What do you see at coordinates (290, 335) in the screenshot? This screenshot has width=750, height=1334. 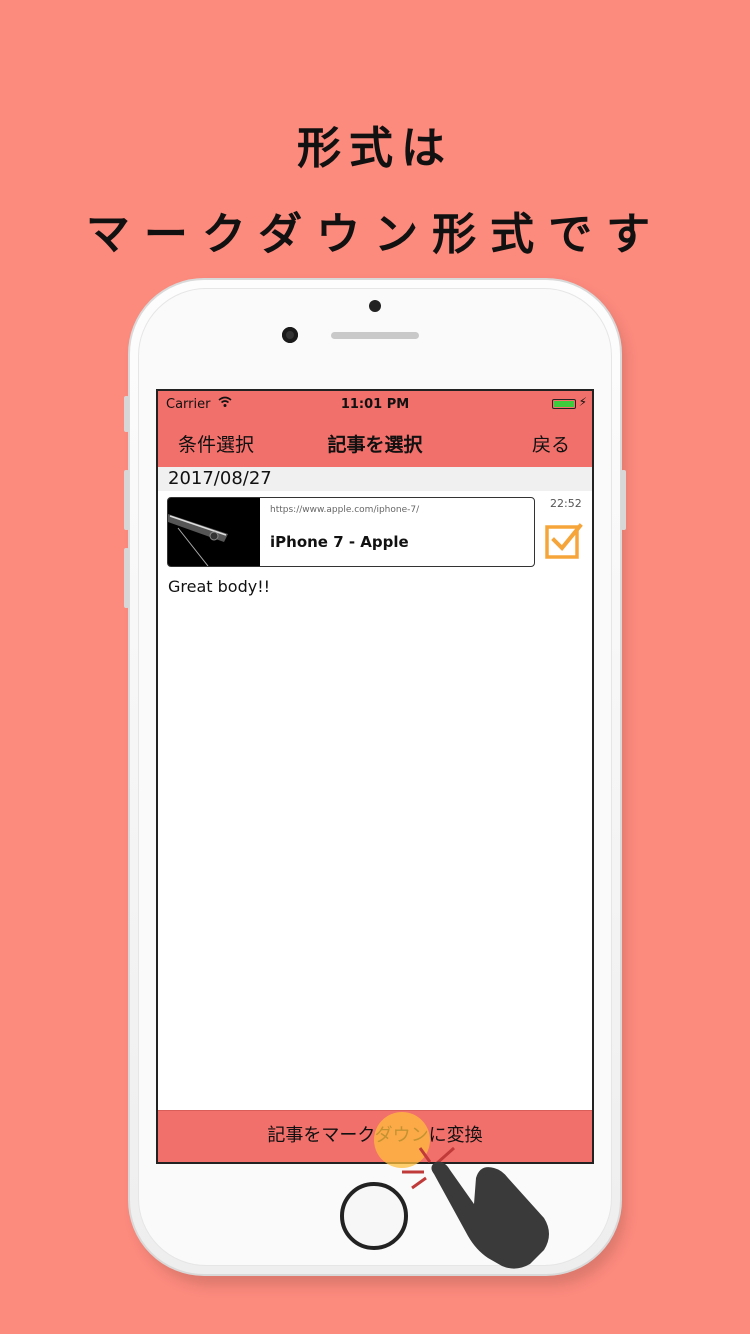 I see `front-camera` at bounding box center [290, 335].